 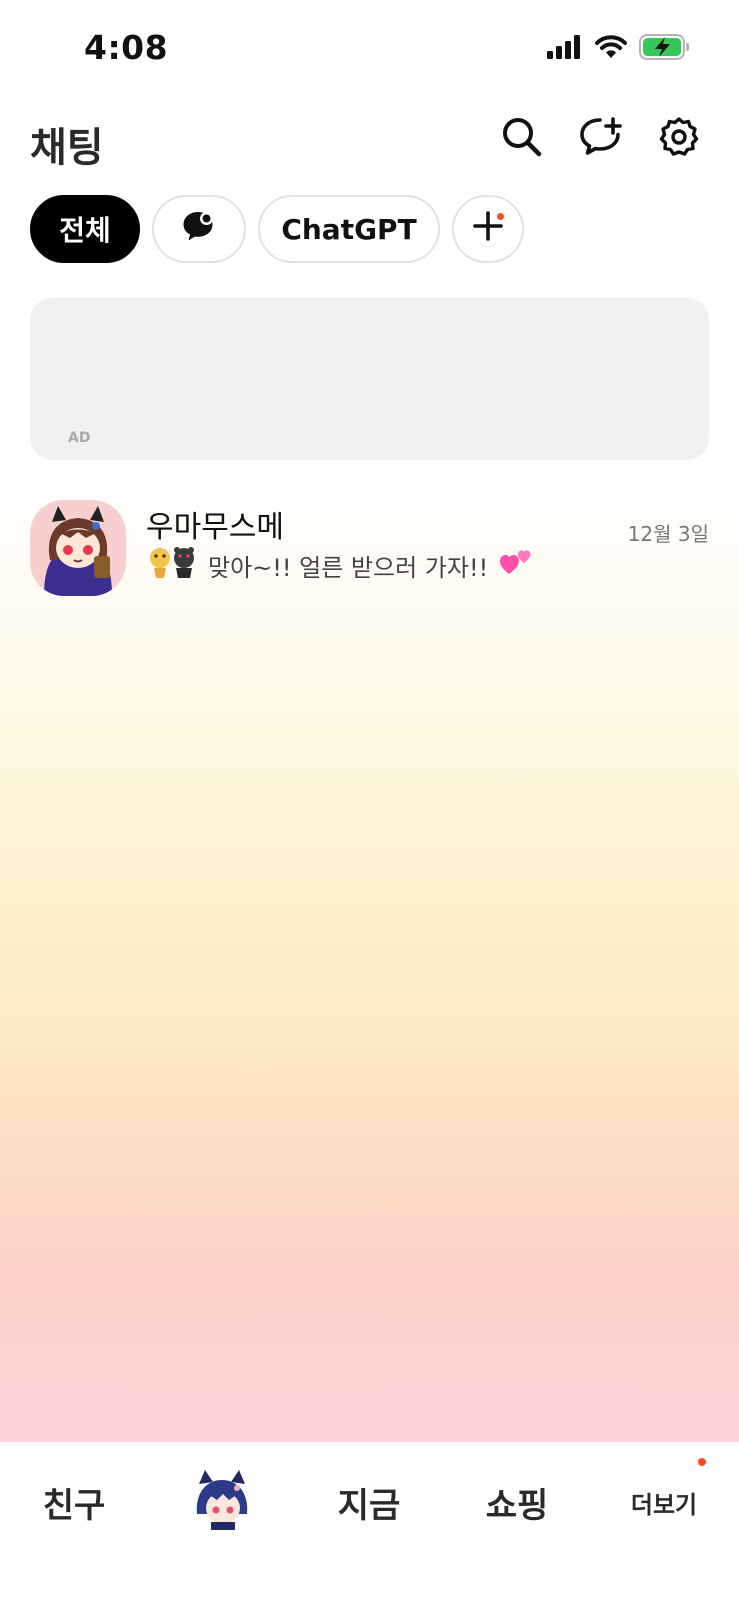 I want to click on chat-preview-text: 맞아~!! 얼른 받으러 가자!!, so click(x=348, y=567).